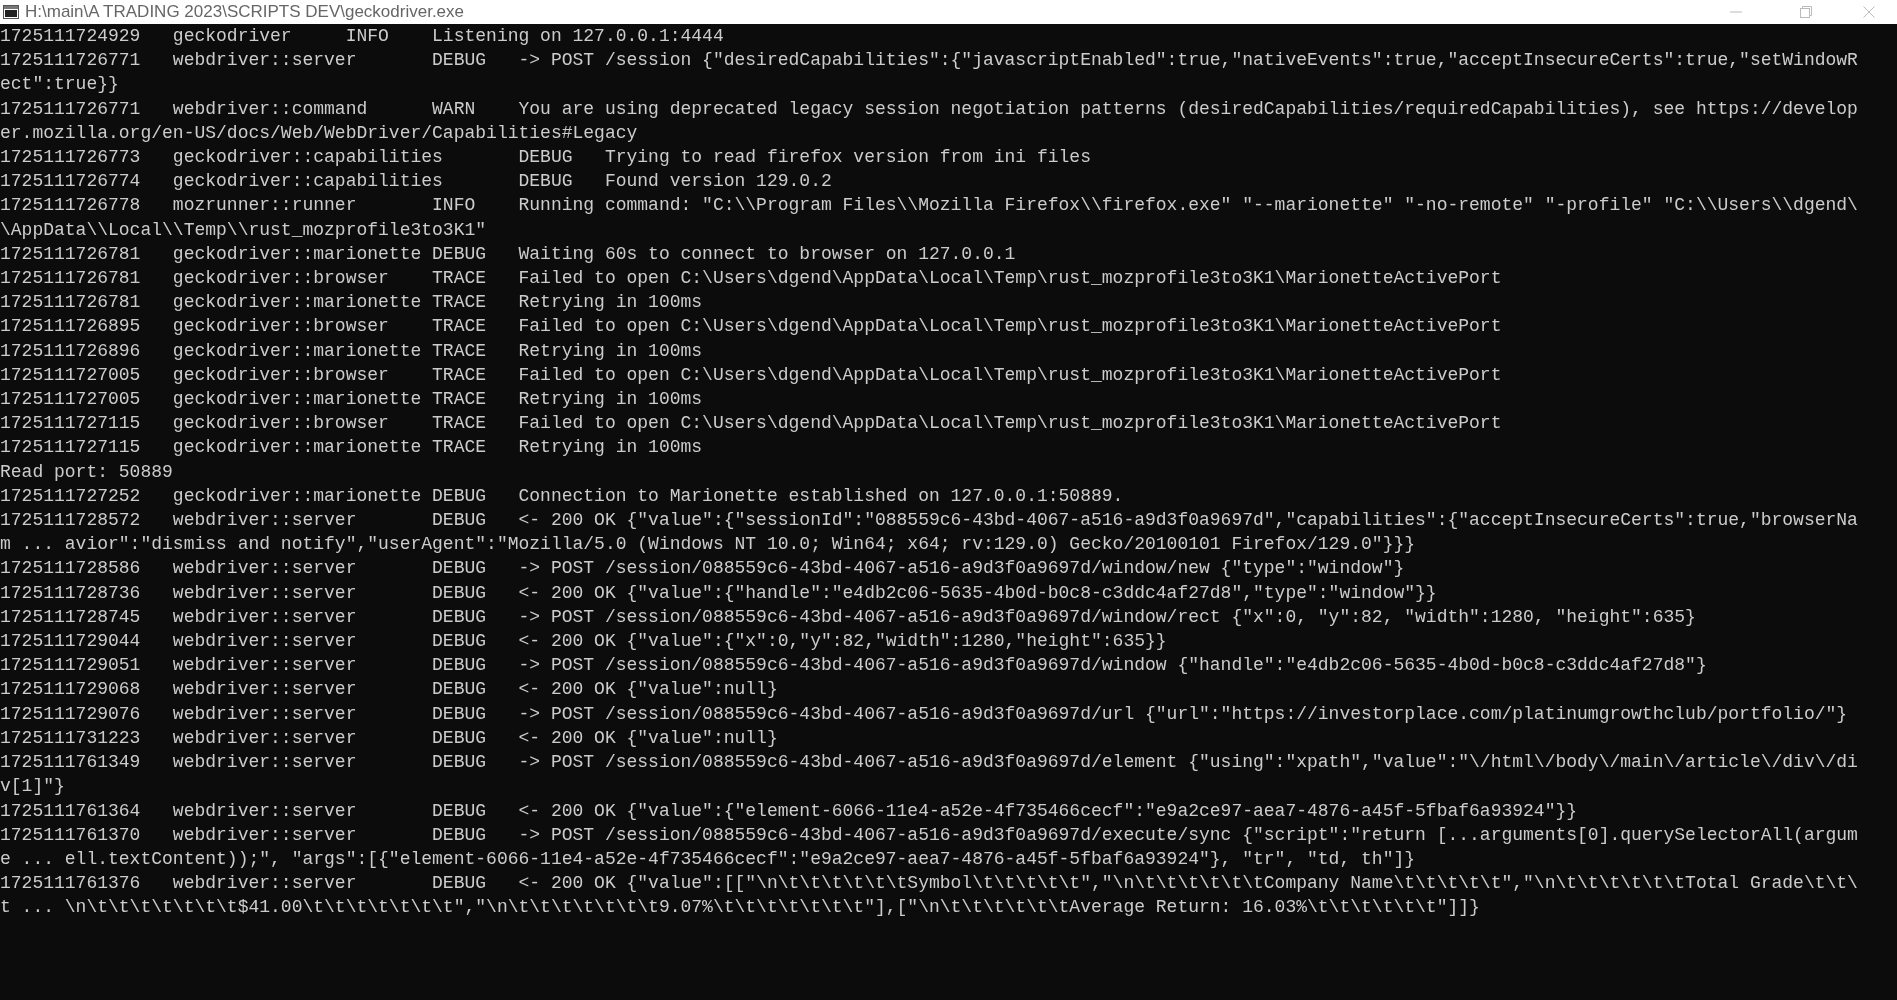 The height and width of the screenshot is (1000, 1897). What do you see at coordinates (562, 496) in the screenshot?
I see `console-line: 1725111727252 geckodriver::marionette DEBUG Connection to Marionette established on 127.0.0.1:50889.` at bounding box center [562, 496].